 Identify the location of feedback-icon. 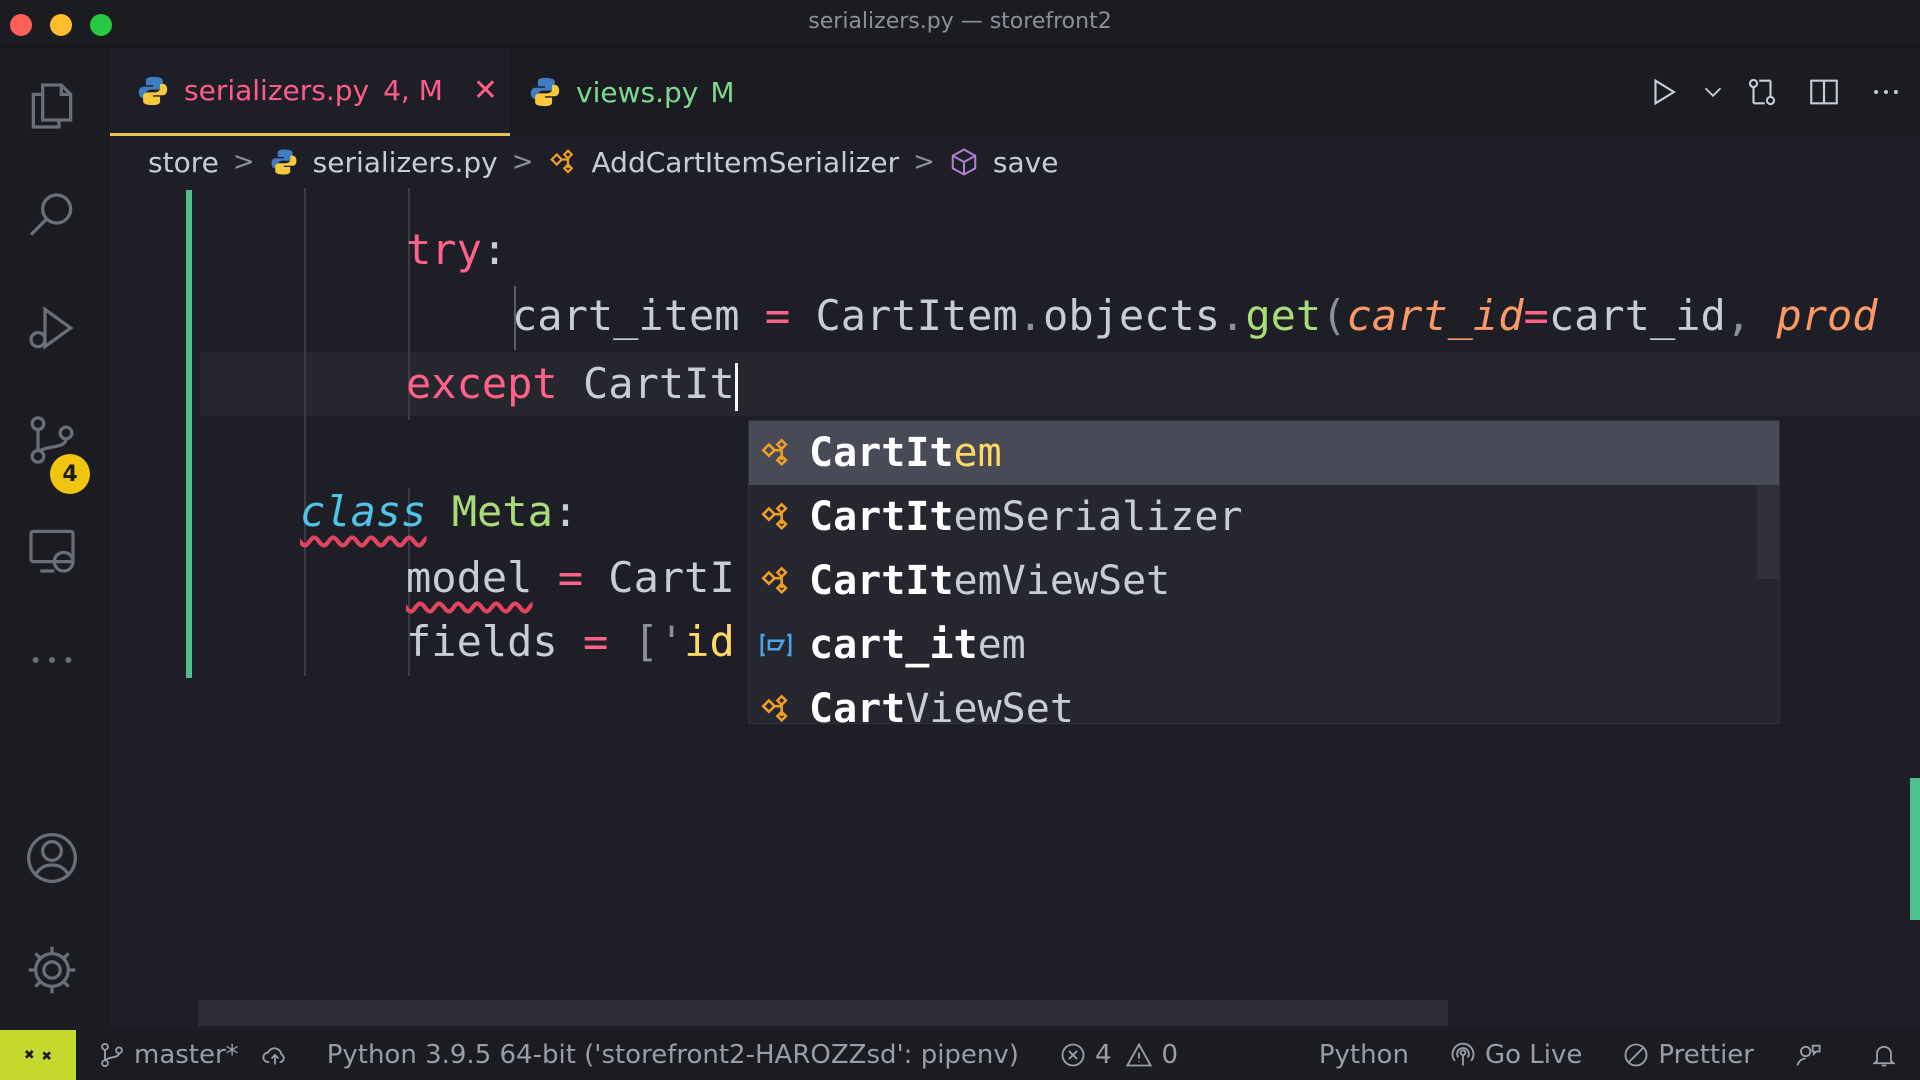
(1812, 1055).